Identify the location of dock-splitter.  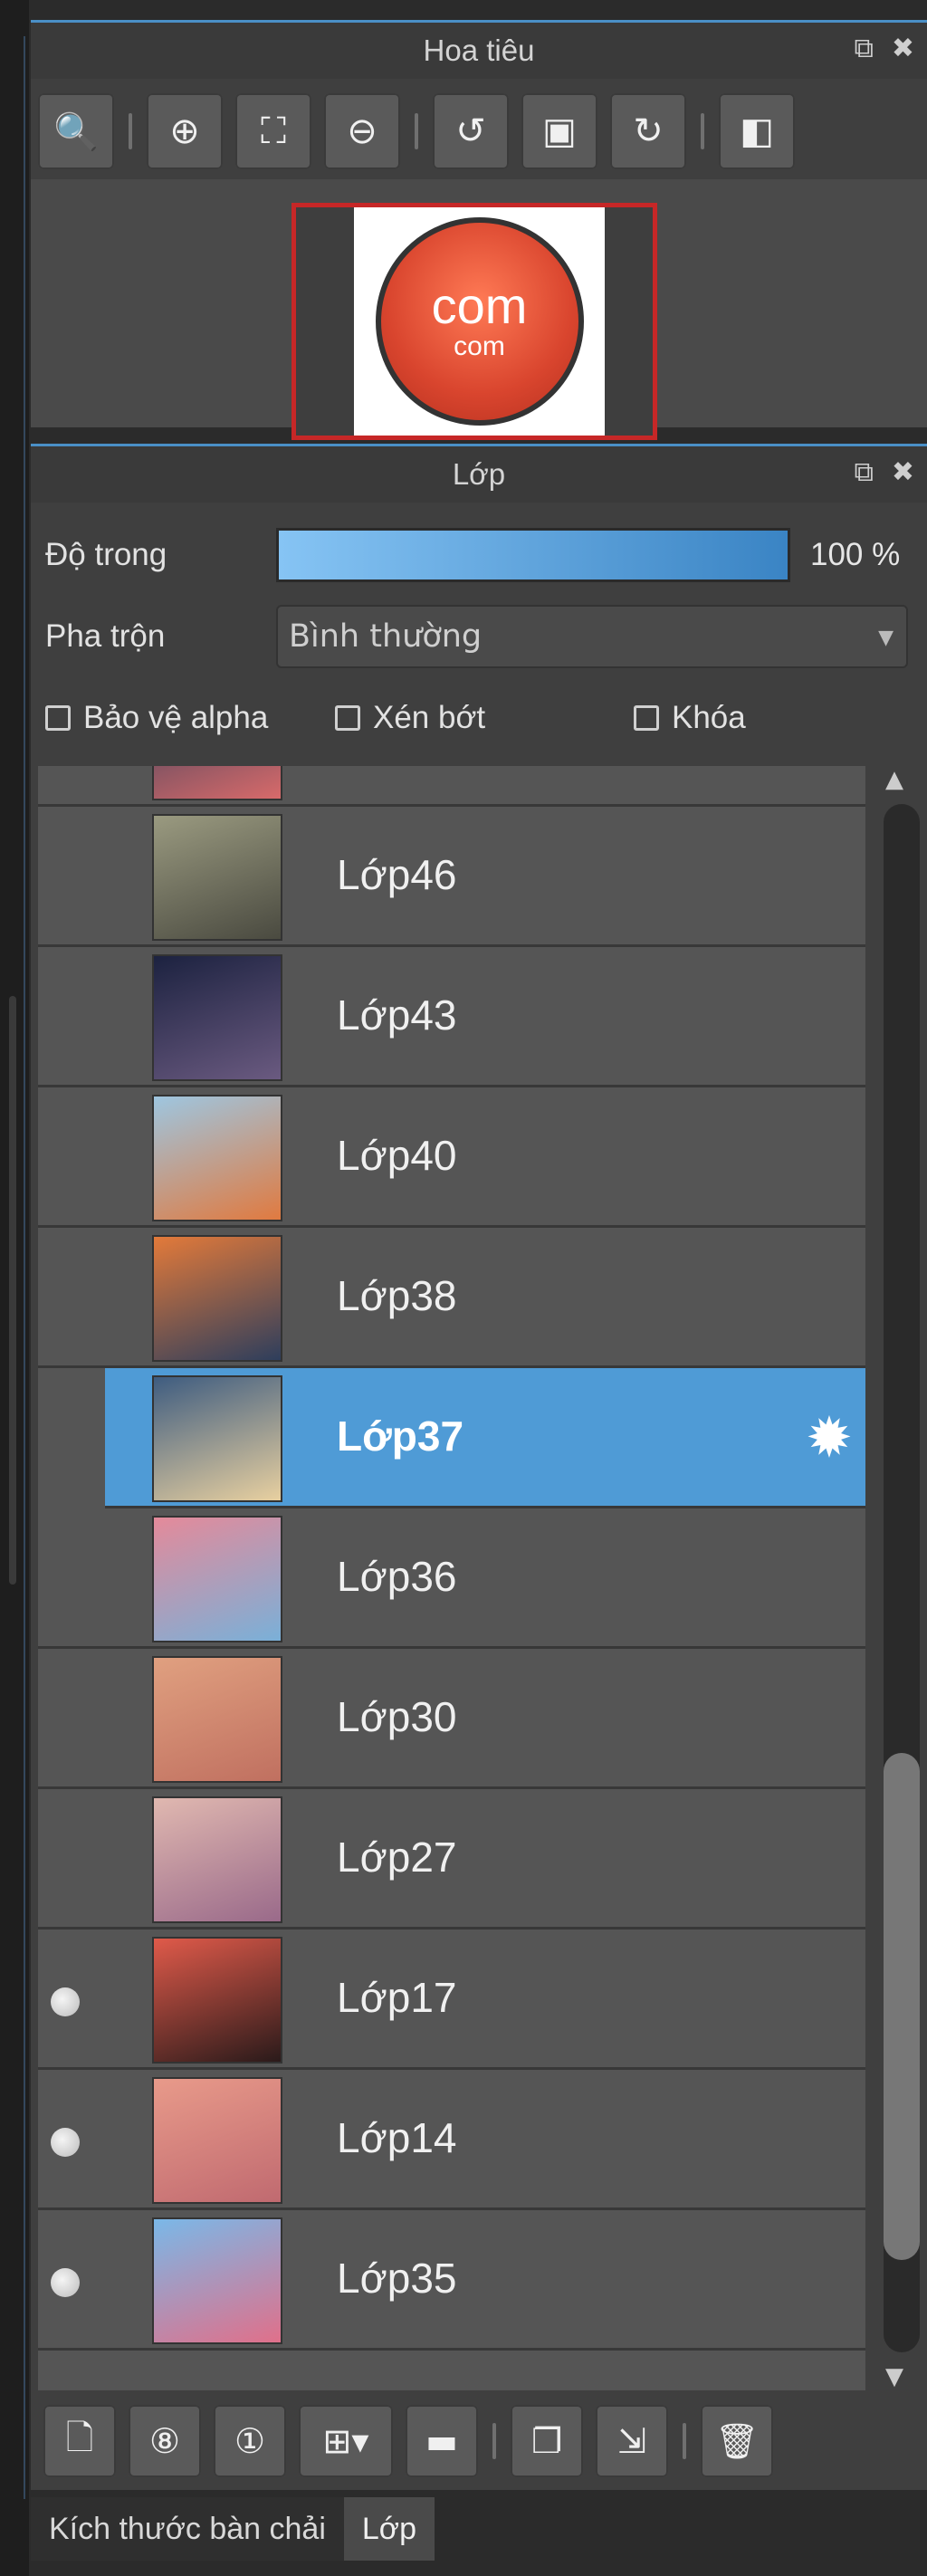
(12, 1290).